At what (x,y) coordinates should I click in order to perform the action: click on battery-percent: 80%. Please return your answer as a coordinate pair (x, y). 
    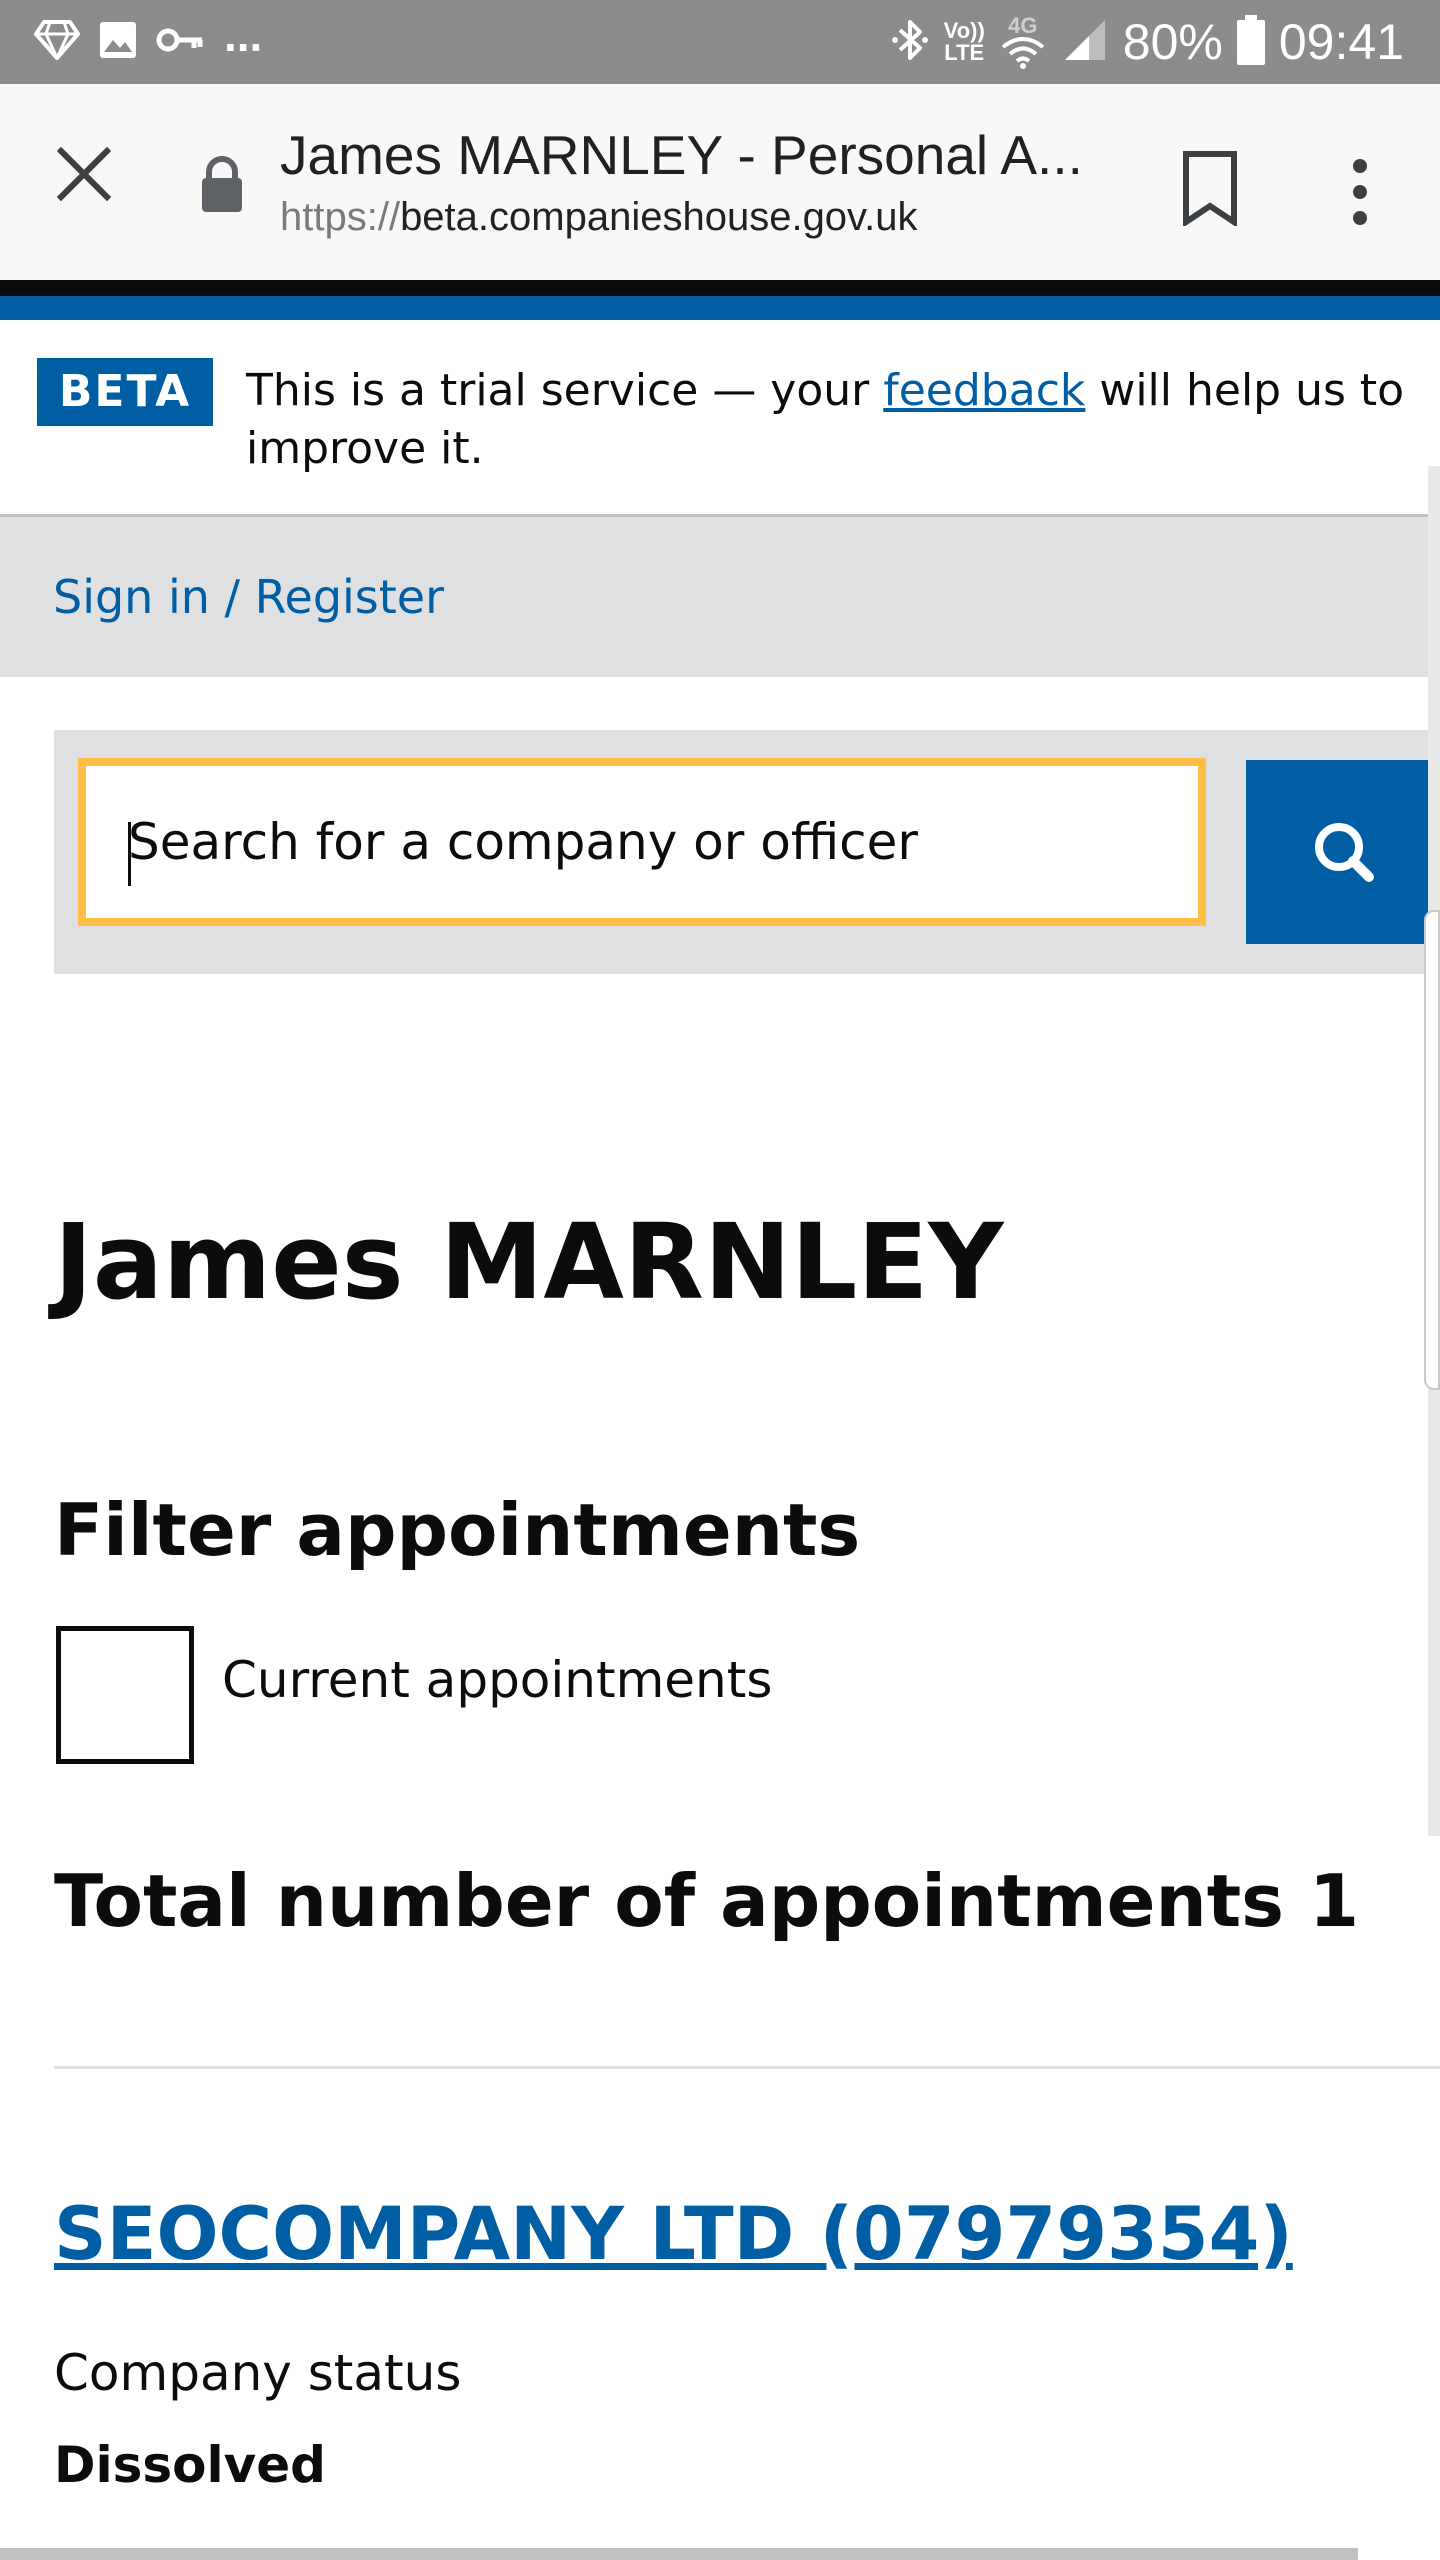
    Looking at the image, I should click on (1172, 42).